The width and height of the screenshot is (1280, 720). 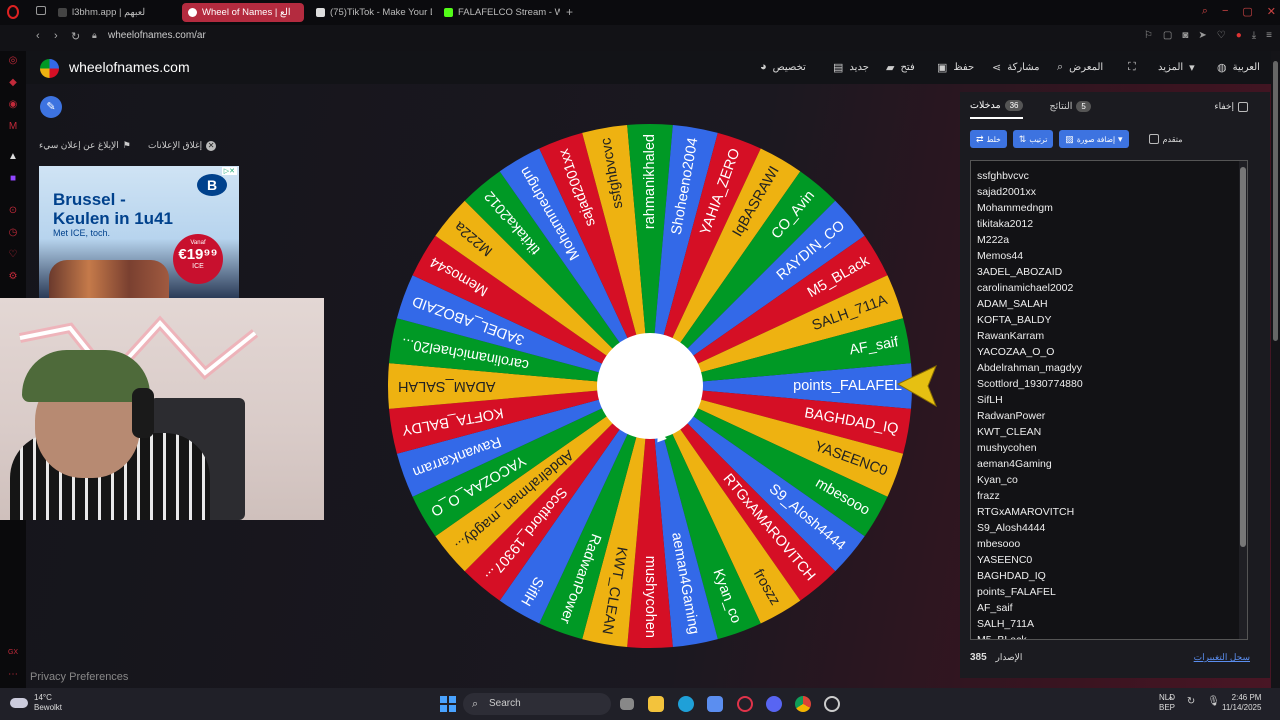 What do you see at coordinates (38, 36) in the screenshot?
I see `back-icon: ‹` at bounding box center [38, 36].